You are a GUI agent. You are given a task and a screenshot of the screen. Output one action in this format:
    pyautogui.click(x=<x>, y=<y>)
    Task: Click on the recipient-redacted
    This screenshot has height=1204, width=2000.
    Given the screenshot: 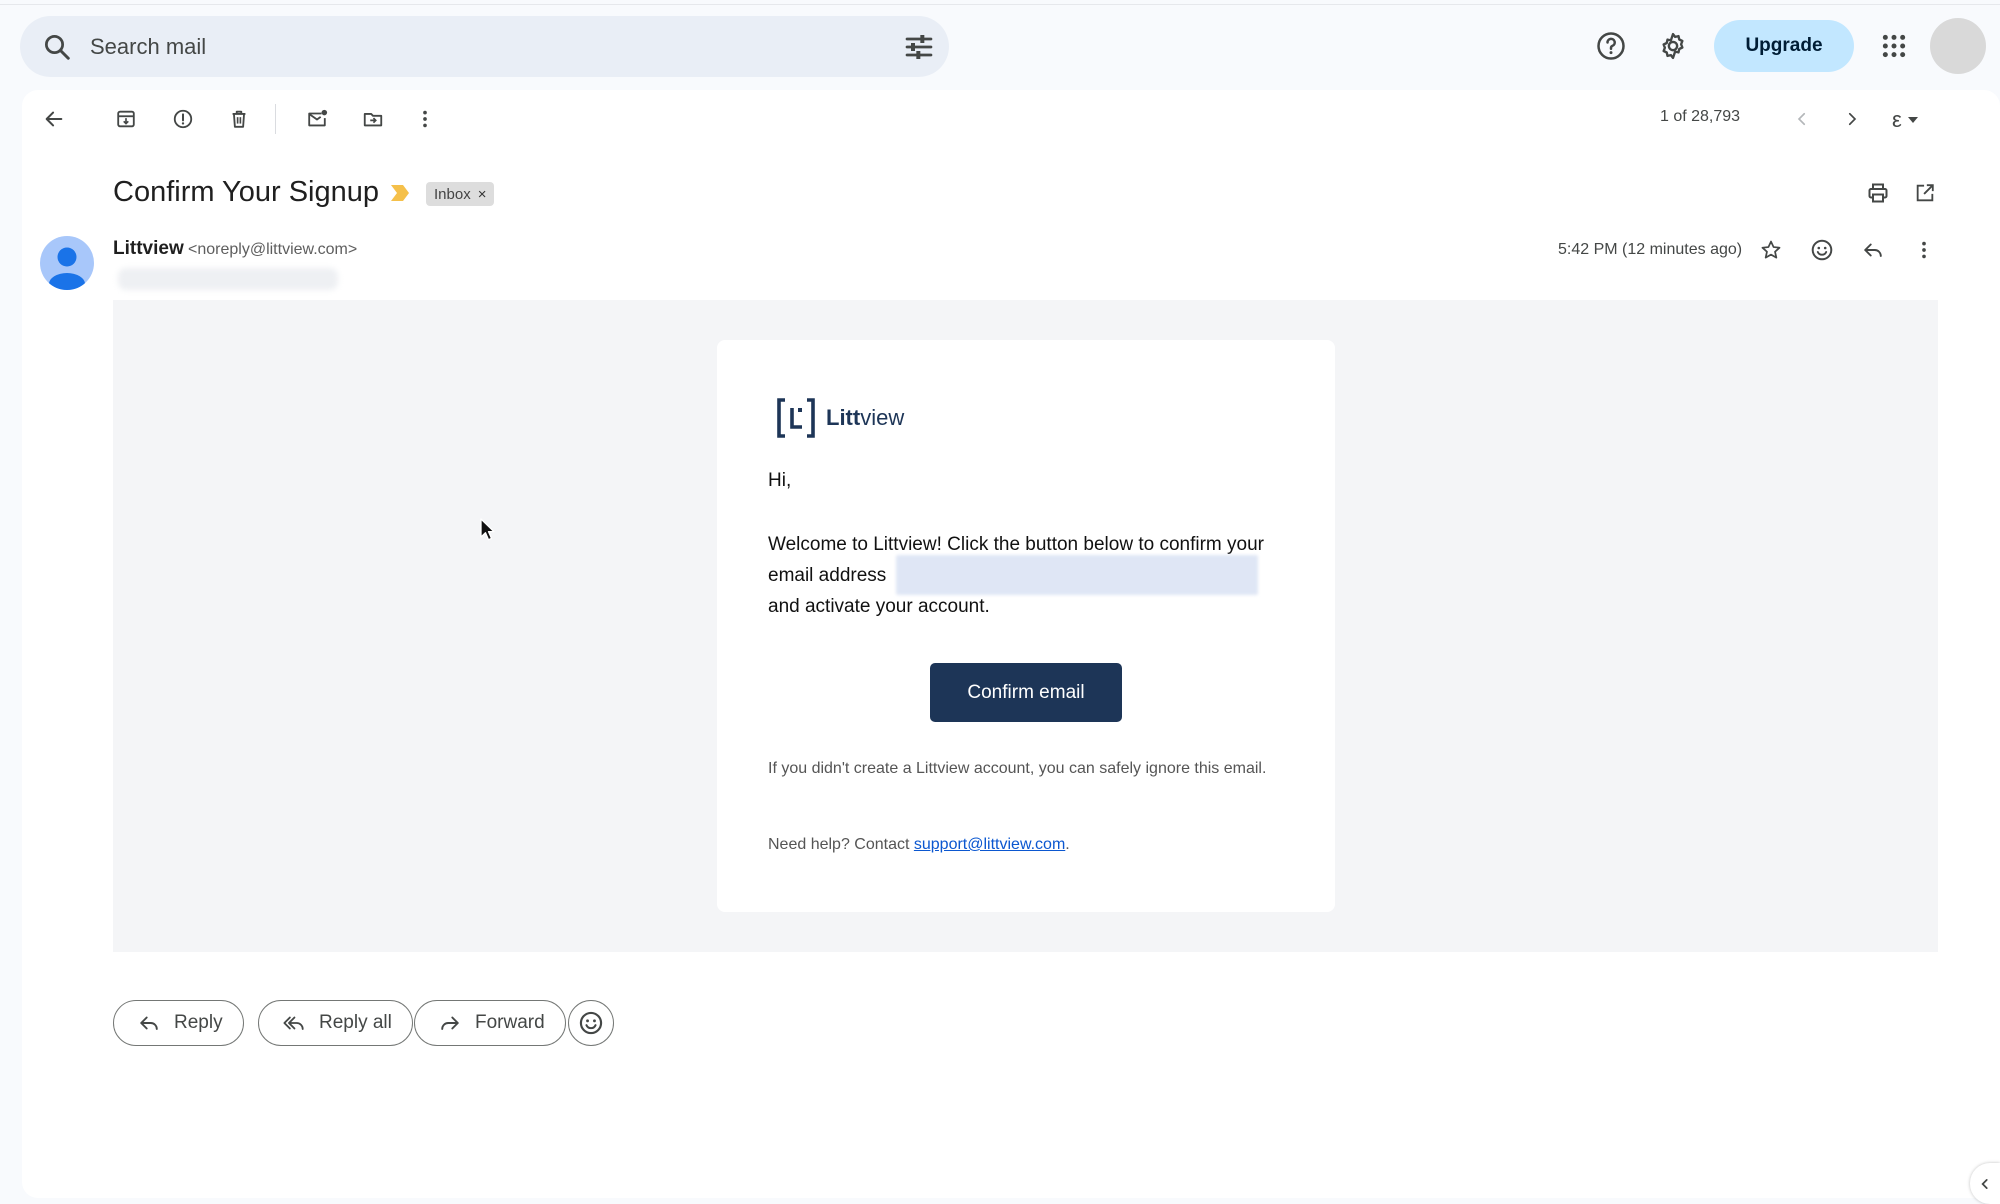 What is the action you would take?
    pyautogui.click(x=228, y=279)
    